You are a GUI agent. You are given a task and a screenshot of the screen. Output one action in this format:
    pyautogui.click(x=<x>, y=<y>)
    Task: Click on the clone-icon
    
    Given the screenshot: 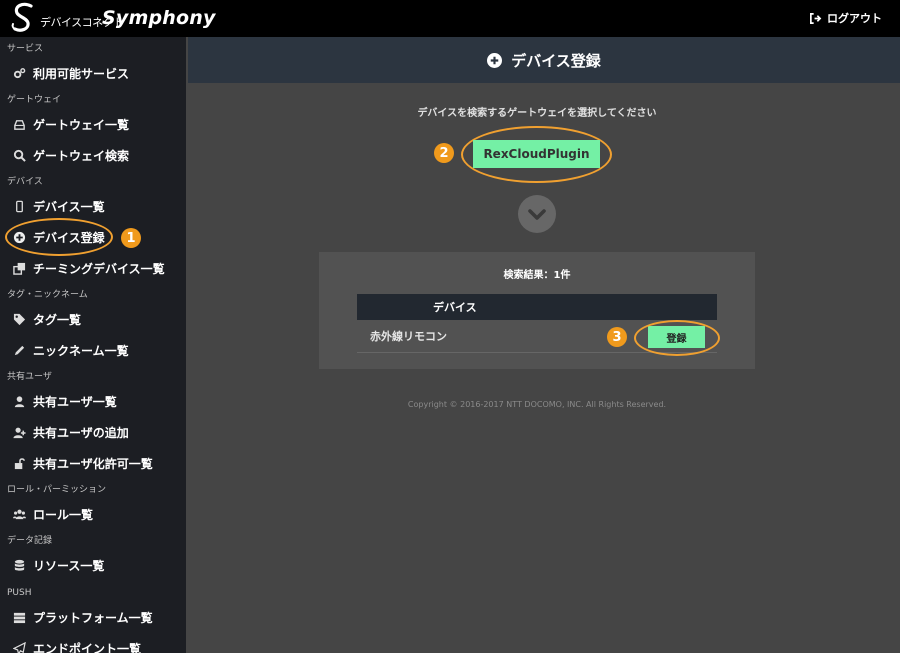 What is the action you would take?
    pyautogui.click(x=19, y=268)
    